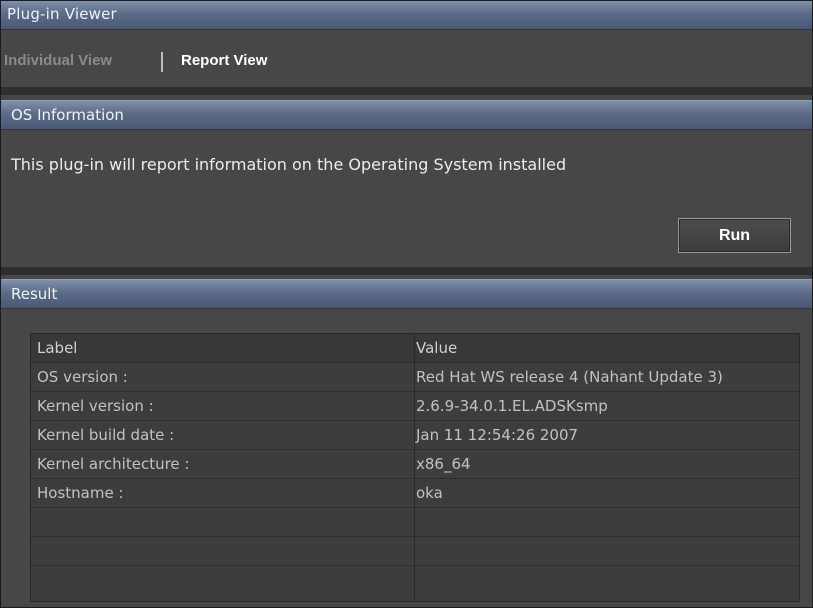  I want to click on table-row: Hostname : oka, so click(415, 493).